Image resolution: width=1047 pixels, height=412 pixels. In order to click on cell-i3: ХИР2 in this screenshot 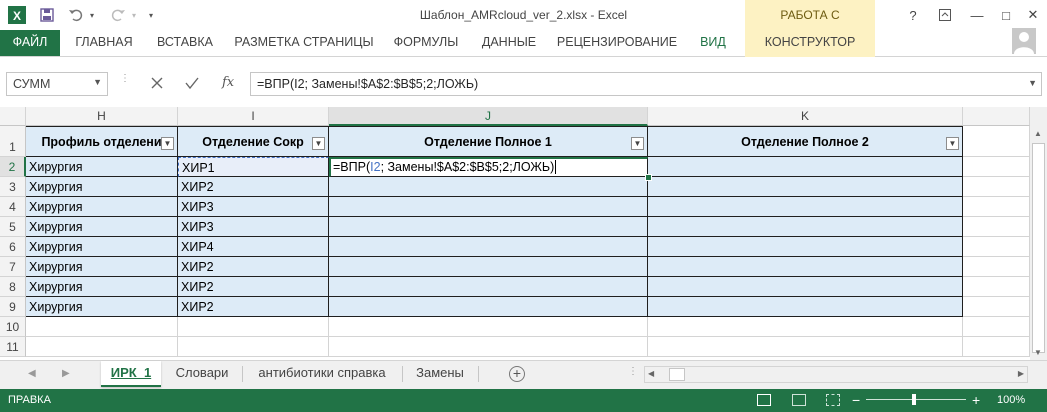, I will do `click(253, 187)`.